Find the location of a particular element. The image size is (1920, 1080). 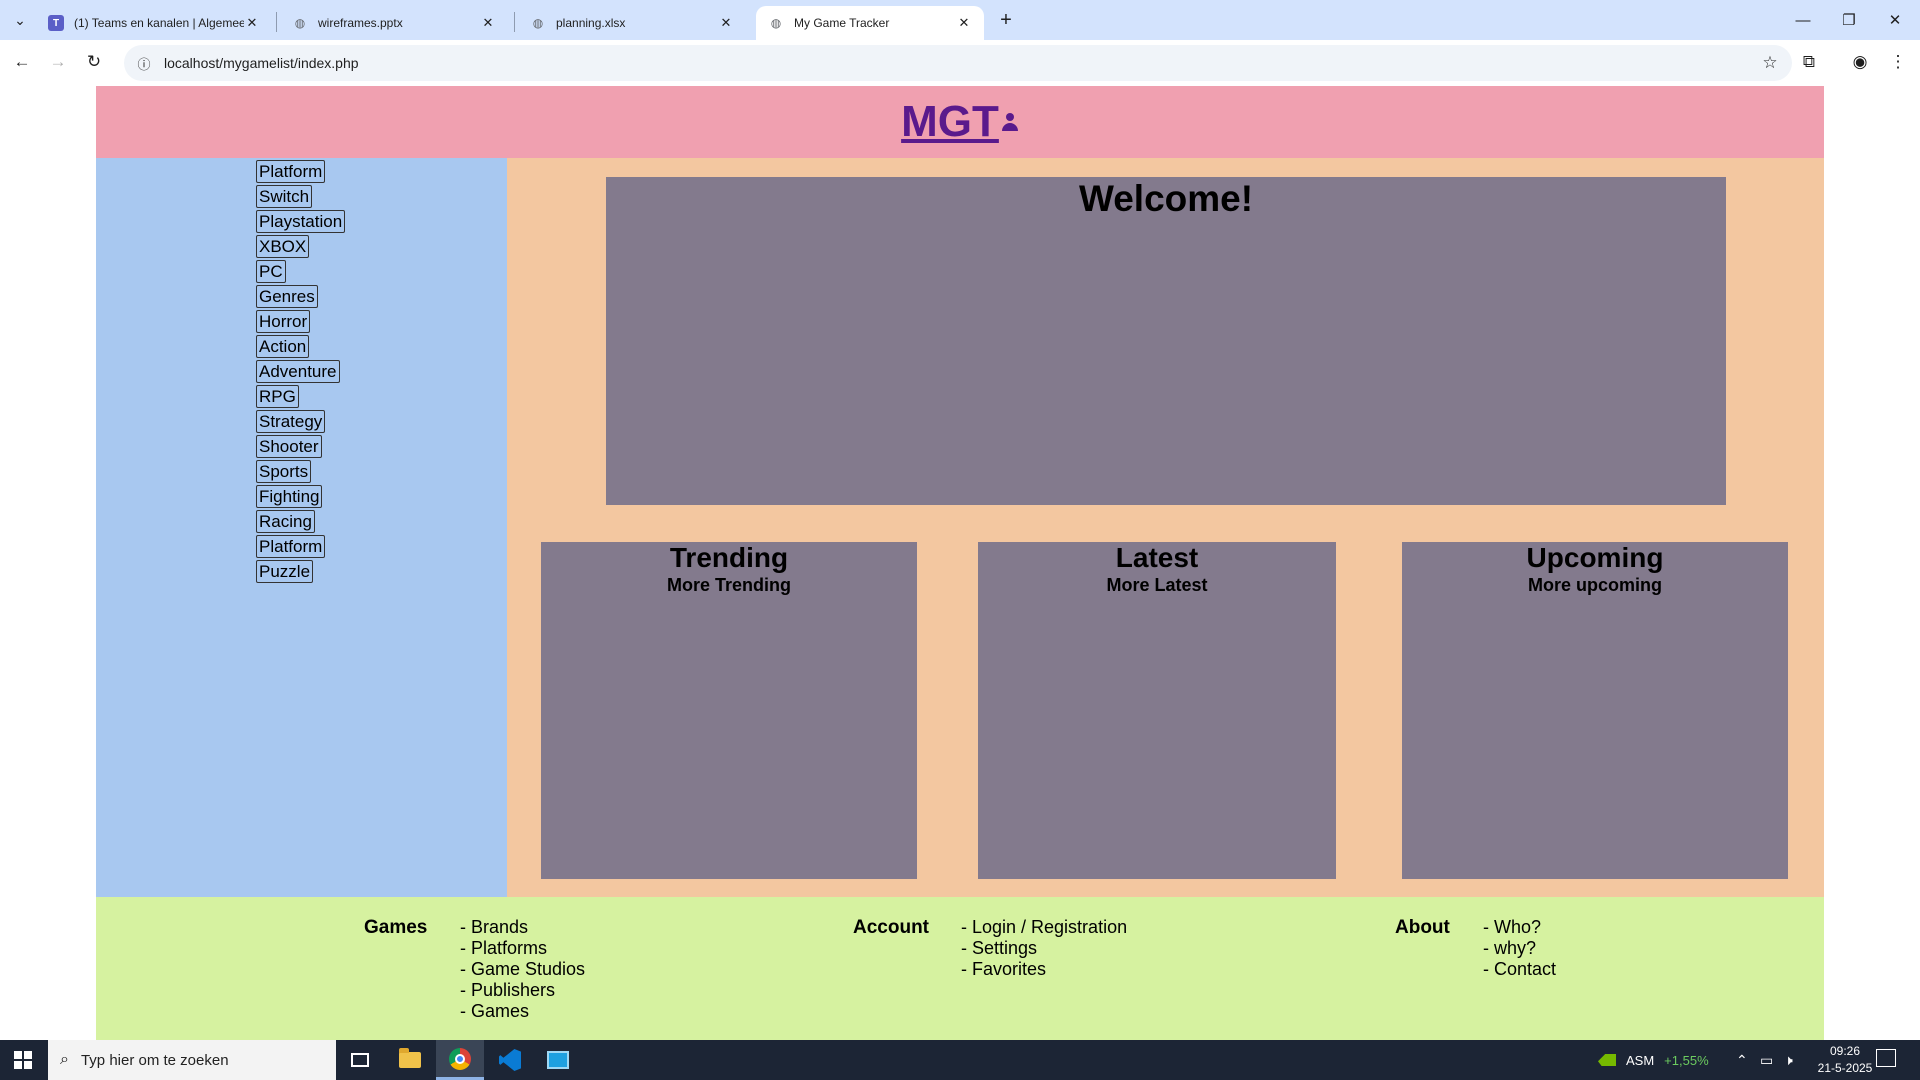

latest-card: Latest More Latest is located at coordinates (1157, 710).